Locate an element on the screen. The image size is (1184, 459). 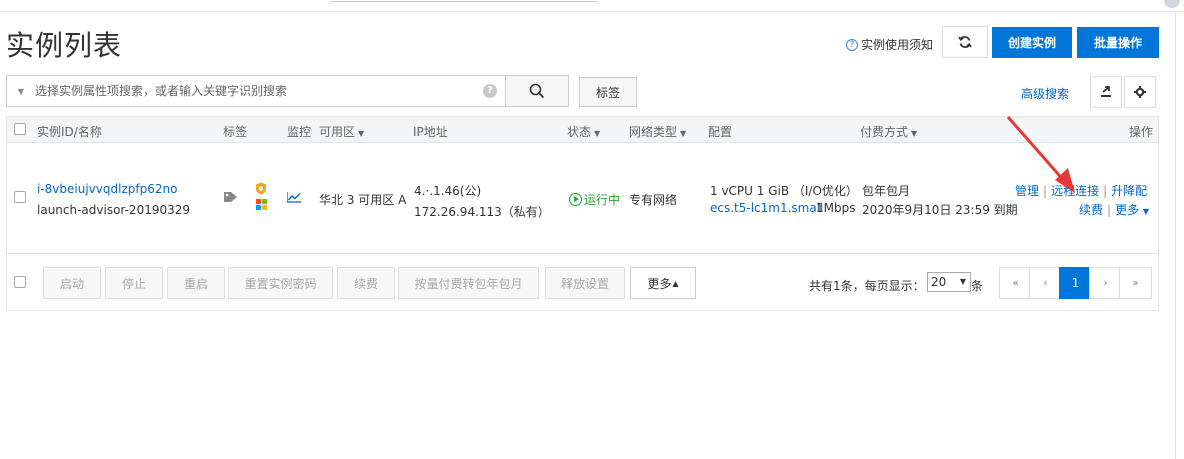
reset-password-button: 重置实例密码 is located at coordinates (280, 283).